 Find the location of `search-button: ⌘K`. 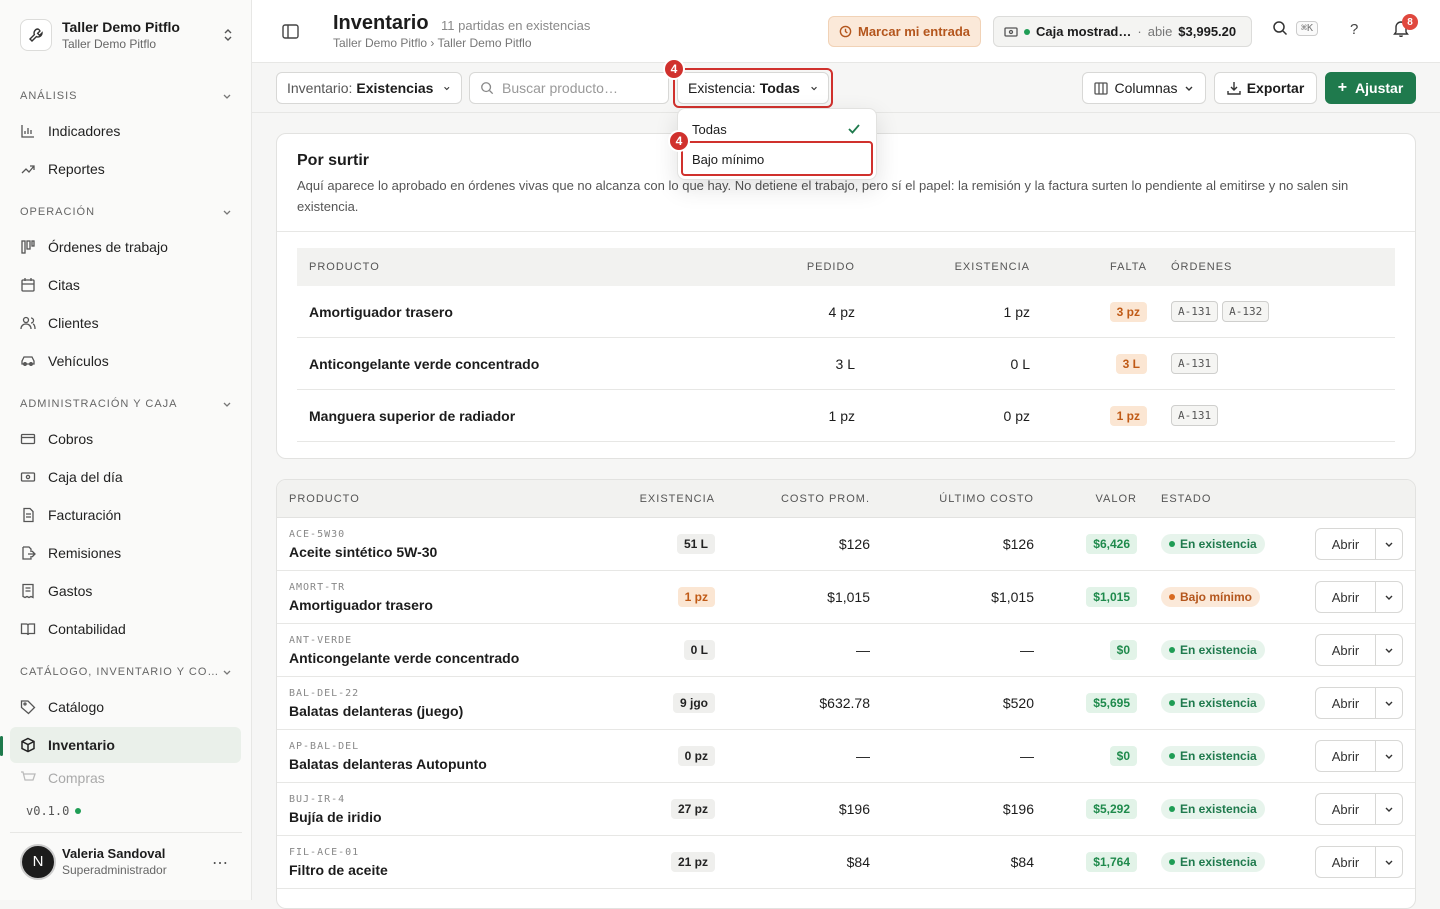

search-button: ⌘K is located at coordinates (1295, 28).